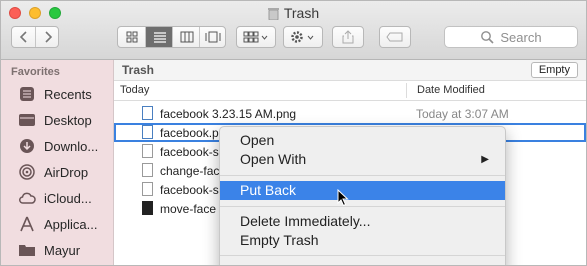  I want to click on sidebar-item-recents: Recents, so click(55, 94).